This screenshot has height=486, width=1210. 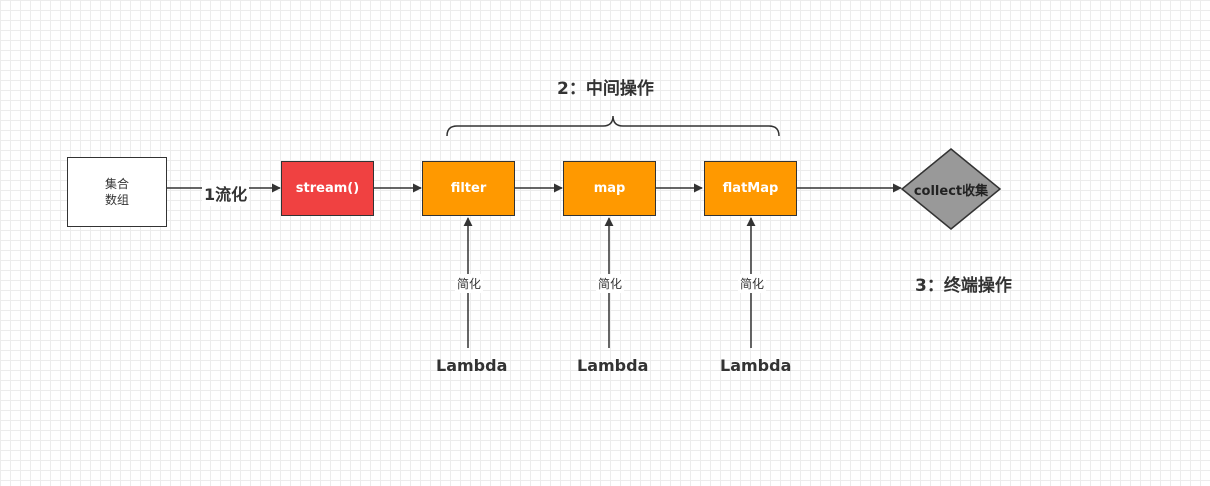 I want to click on simplify-label-map: 简化, so click(x=610, y=283).